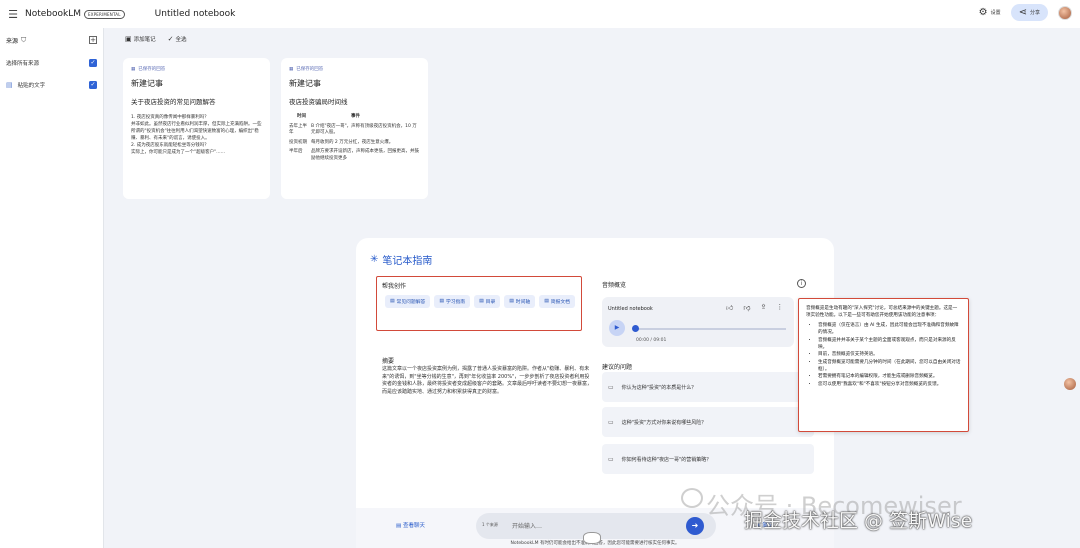 The image size is (1080, 548). What do you see at coordinates (801, 283) in the screenshot?
I see `info-icon: i` at bounding box center [801, 283].